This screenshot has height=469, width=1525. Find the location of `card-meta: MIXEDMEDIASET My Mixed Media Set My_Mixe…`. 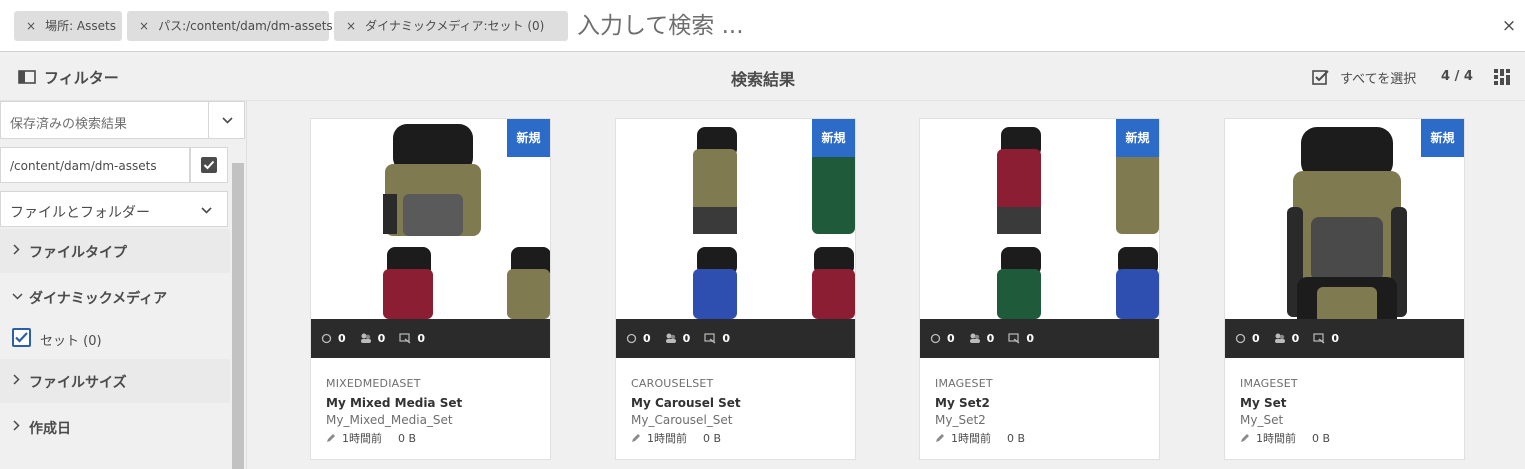

card-meta: MIXEDMEDIASET My Mixed Media Set My_Mixe… is located at coordinates (436, 411).